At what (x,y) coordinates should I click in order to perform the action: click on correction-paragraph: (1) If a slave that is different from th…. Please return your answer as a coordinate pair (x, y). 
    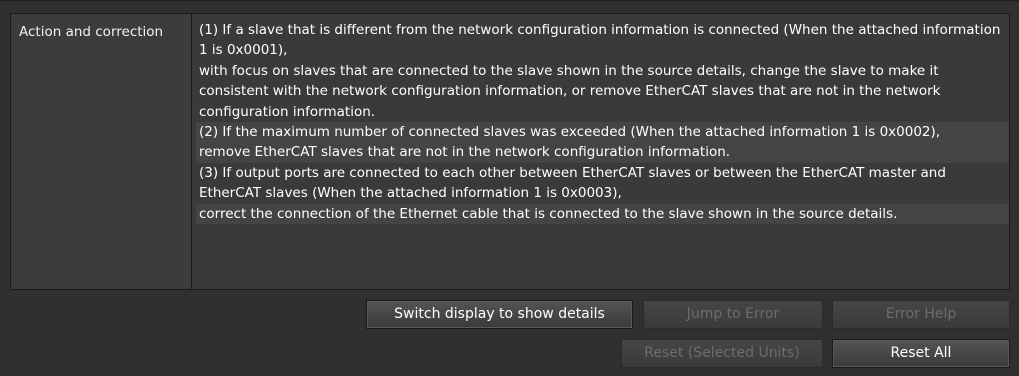
    Looking at the image, I should click on (600, 40).